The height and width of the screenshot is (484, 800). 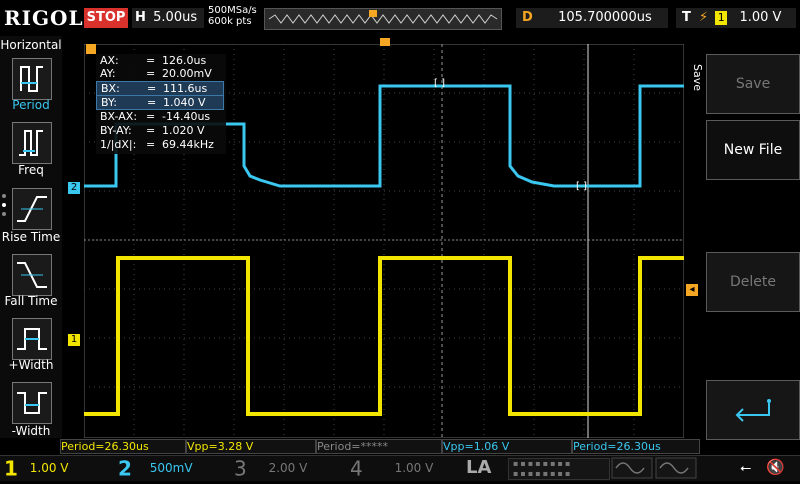 What do you see at coordinates (31, 105) in the screenshot?
I see `period-label: Period` at bounding box center [31, 105].